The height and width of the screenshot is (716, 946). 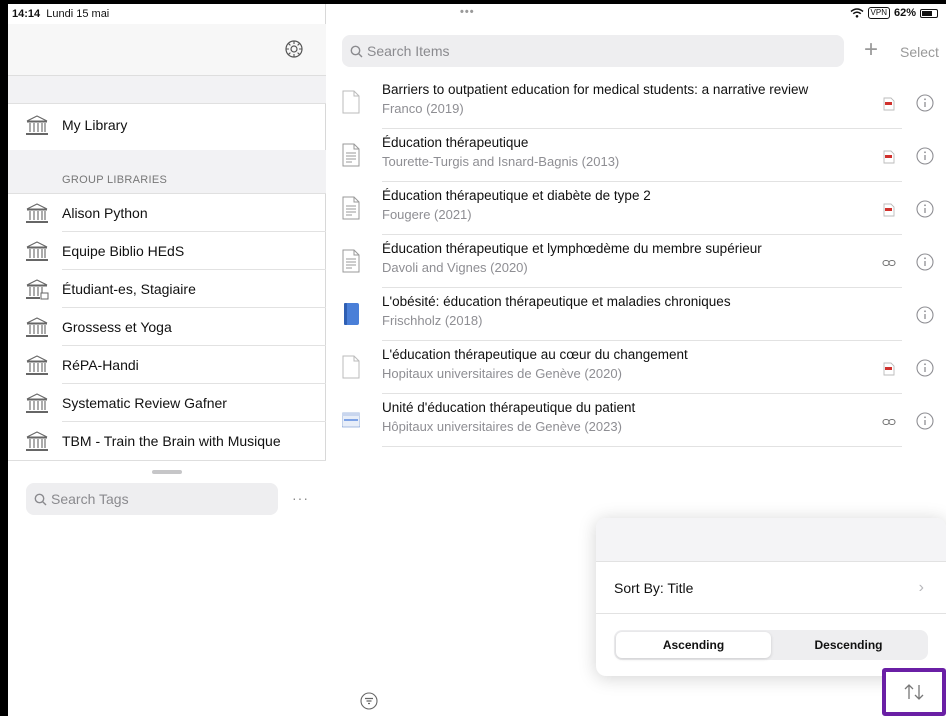 What do you see at coordinates (771, 540) in the screenshot?
I see `popover-header` at bounding box center [771, 540].